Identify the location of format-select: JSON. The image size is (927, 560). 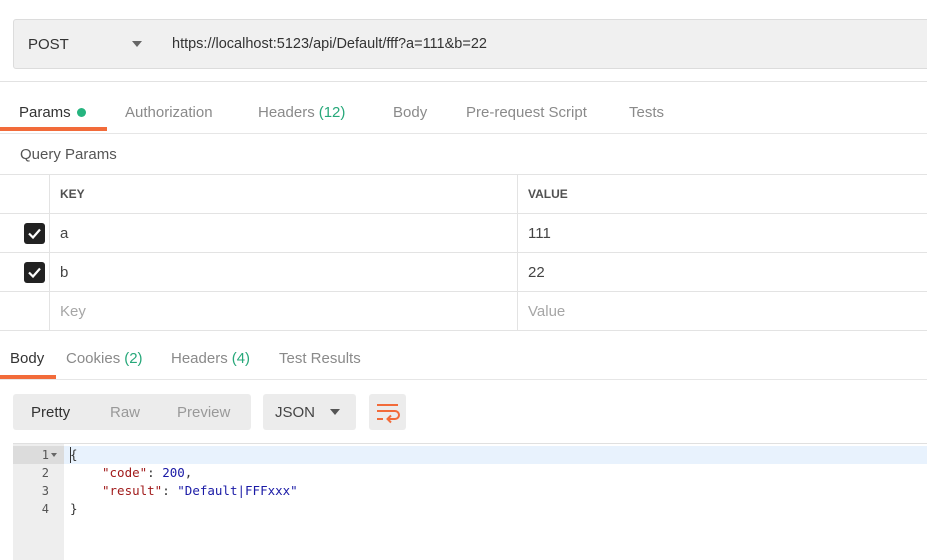
(309, 412).